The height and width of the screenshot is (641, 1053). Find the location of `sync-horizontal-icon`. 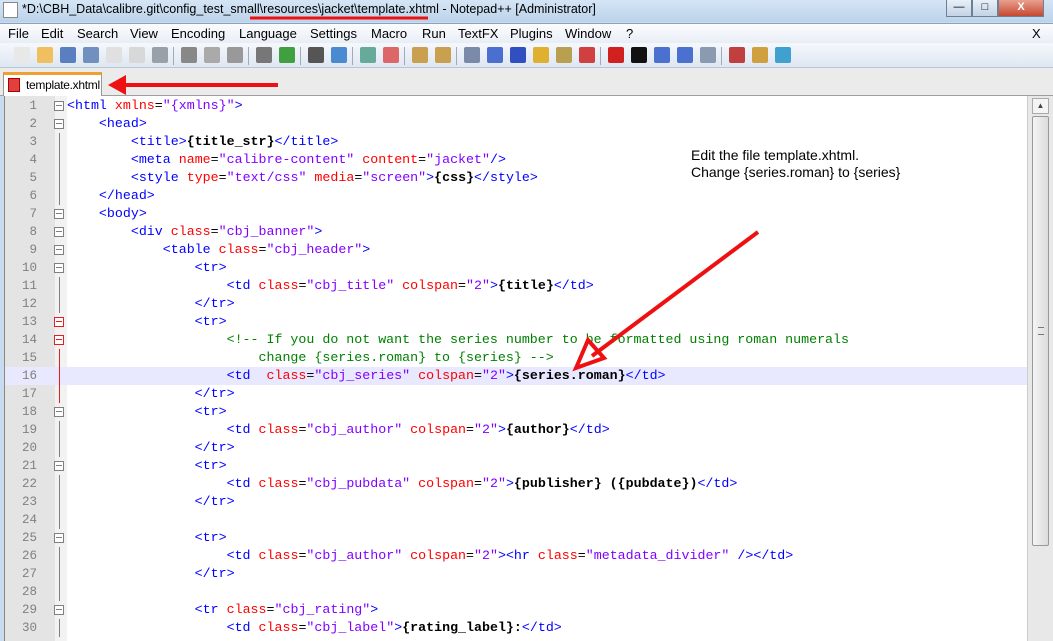

sync-horizontal-icon is located at coordinates (443, 55).